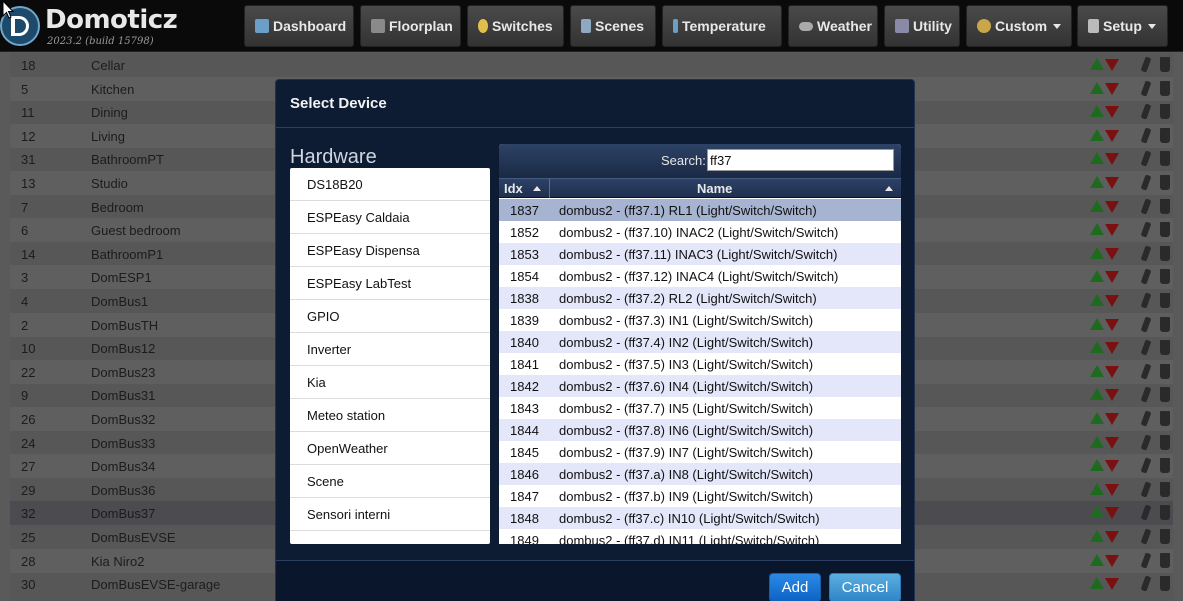 The image size is (1183, 601). I want to click on hardware-item: Meteo station, so click(390, 415).